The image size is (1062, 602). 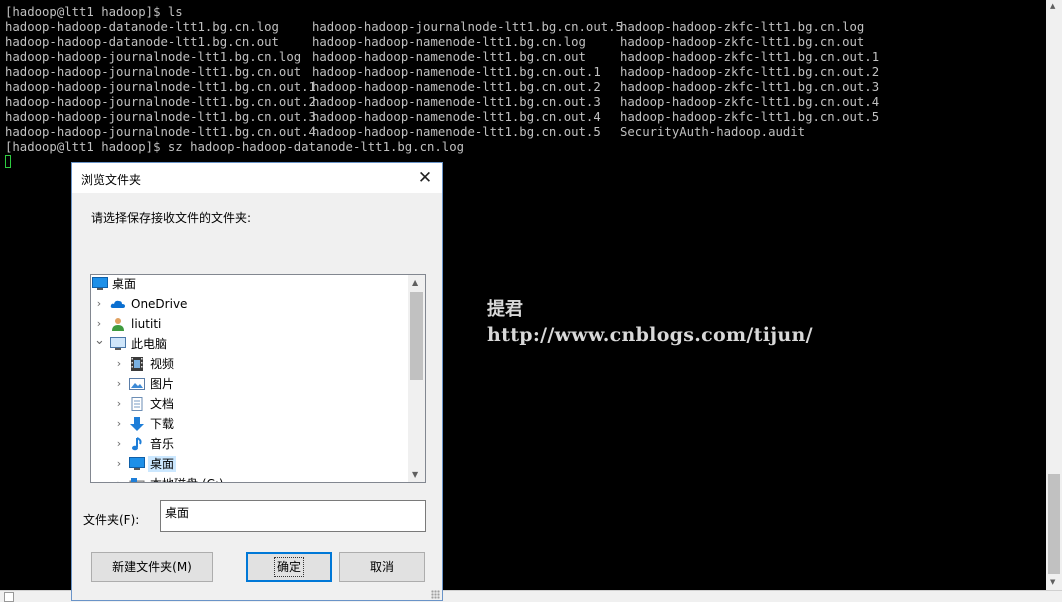 I want to click on terminal-file-entry: hadoop-hadoop-namenode-ltt1.bg.cn.out.2, so click(x=456, y=87).